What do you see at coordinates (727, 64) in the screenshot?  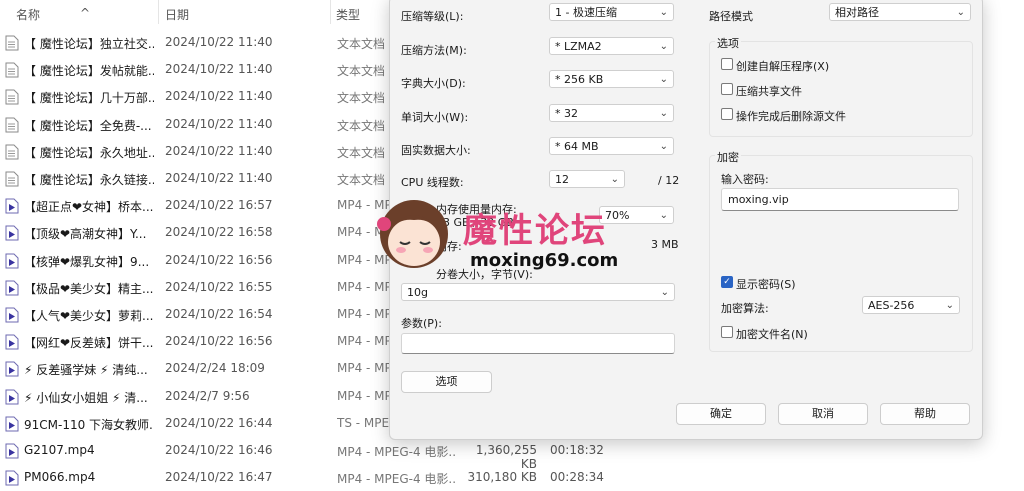 I see `create-sfx-checkbox` at bounding box center [727, 64].